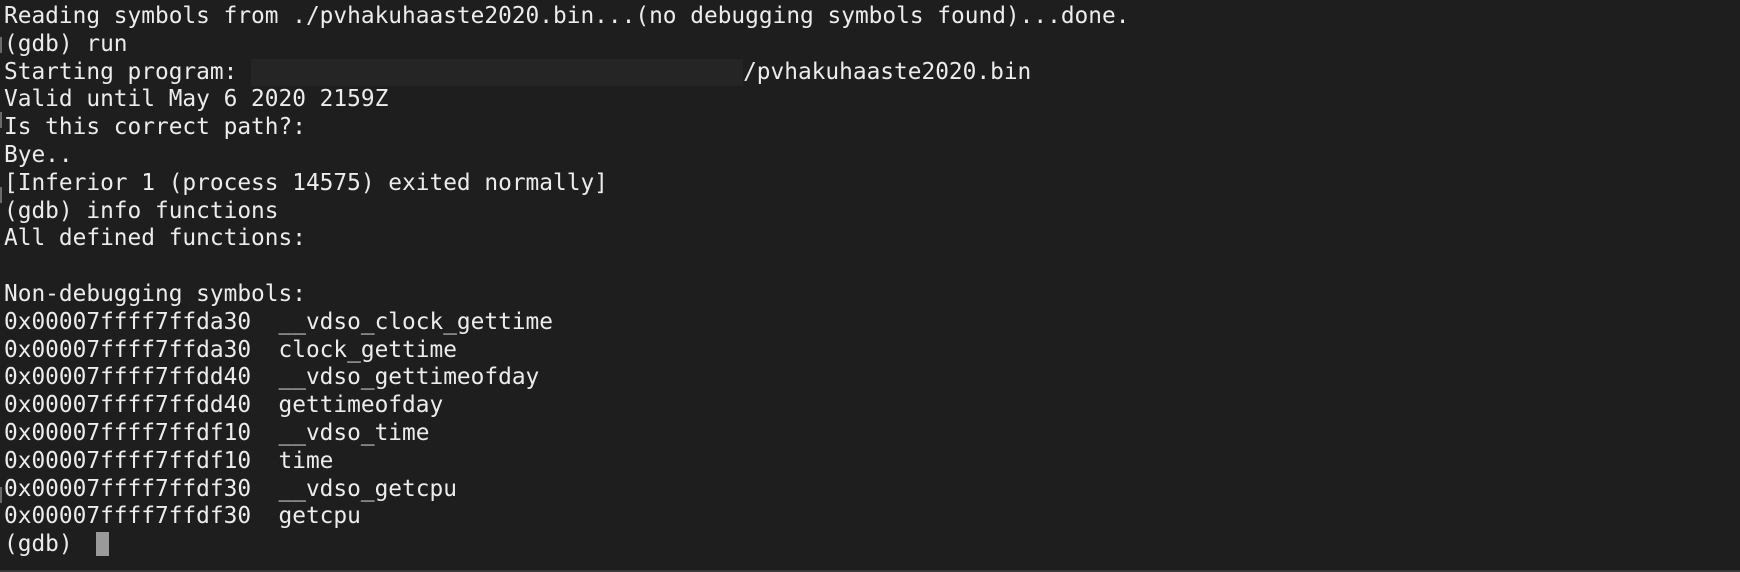 Image resolution: width=1740 pixels, height=572 pixels. I want to click on gdb-prompt: (gdb), so click(45, 544).